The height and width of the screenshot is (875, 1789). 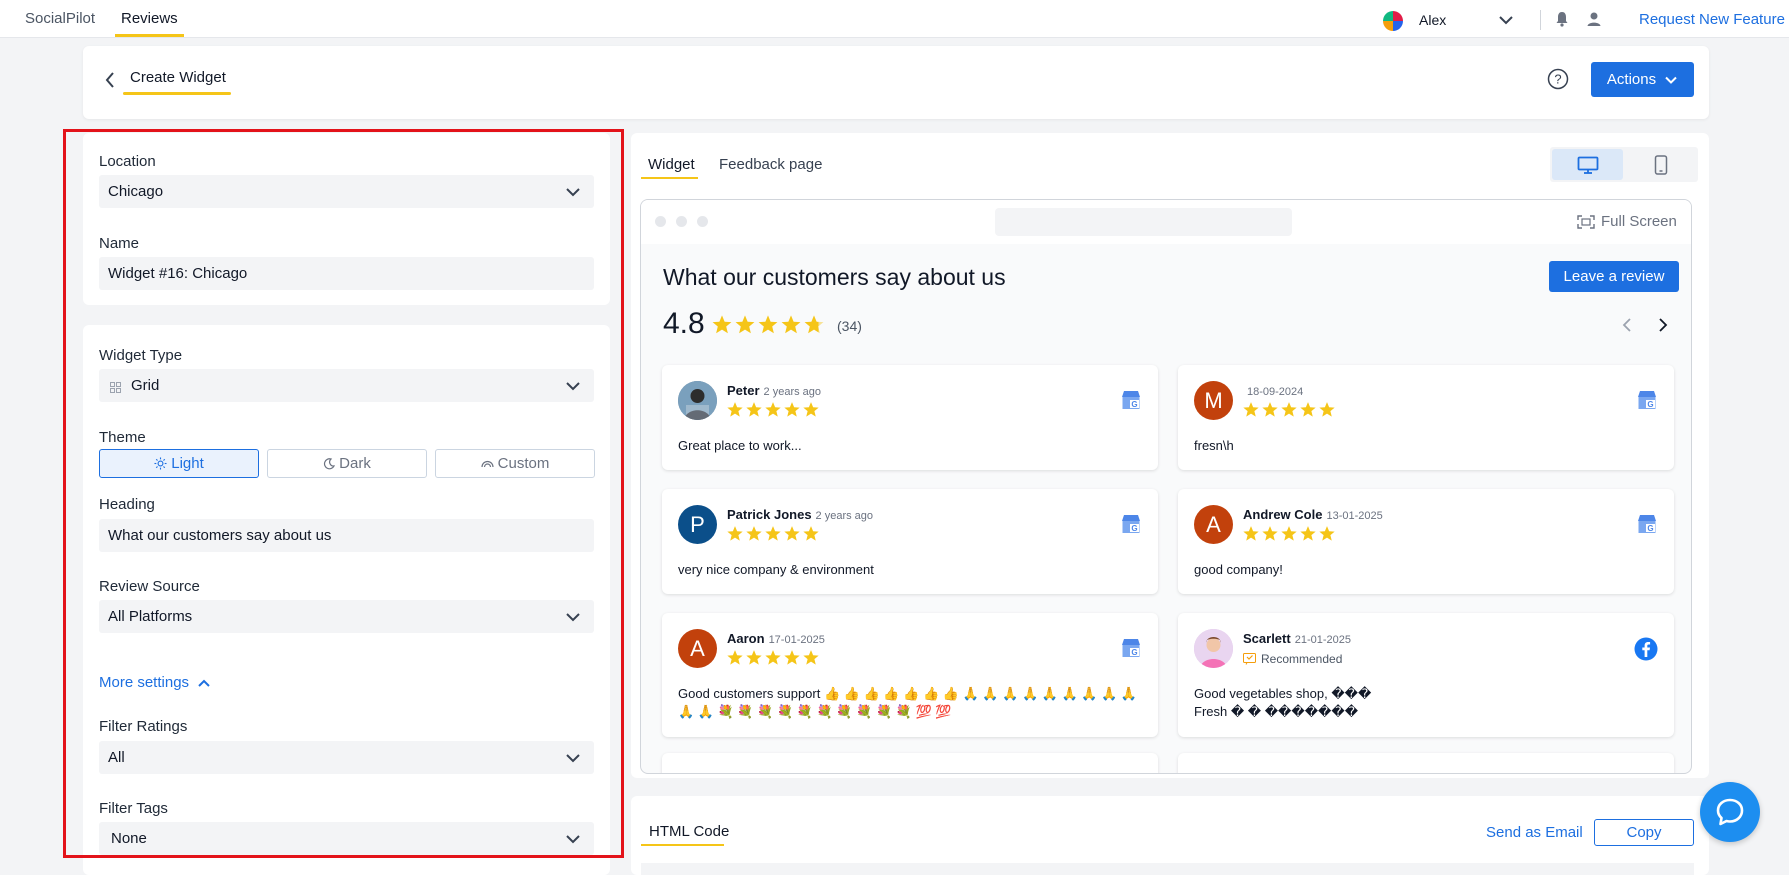 What do you see at coordinates (1426, 541) in the screenshot?
I see `review-card: A Andrew Cole 13-01-2025 good company! G` at bounding box center [1426, 541].